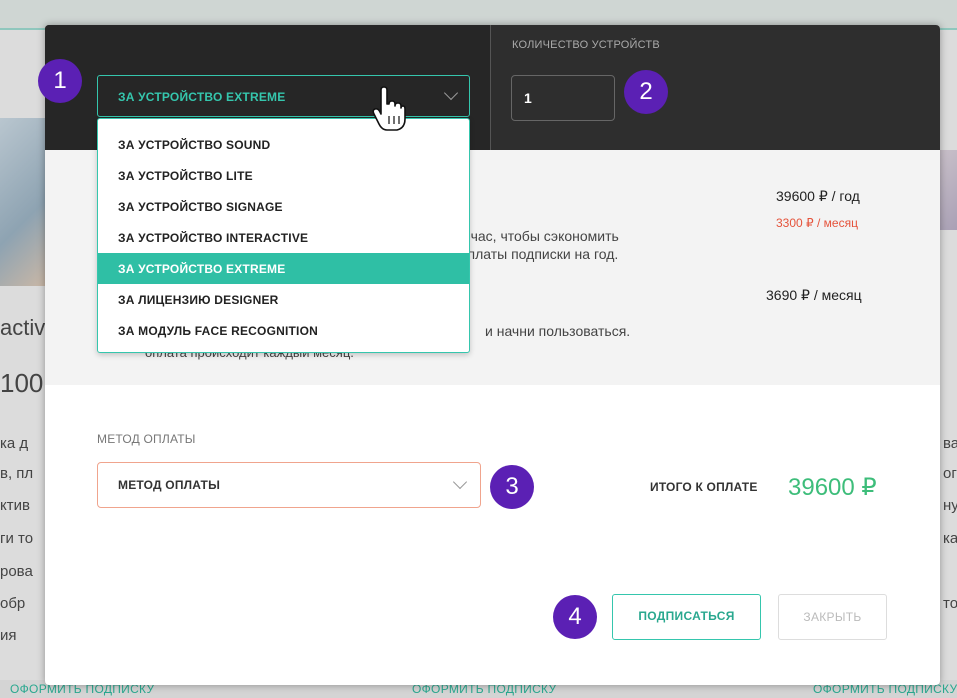 The height and width of the screenshot is (698, 957). I want to click on annual-monthly-price: 3300 ₽ / месяц, so click(817, 223).